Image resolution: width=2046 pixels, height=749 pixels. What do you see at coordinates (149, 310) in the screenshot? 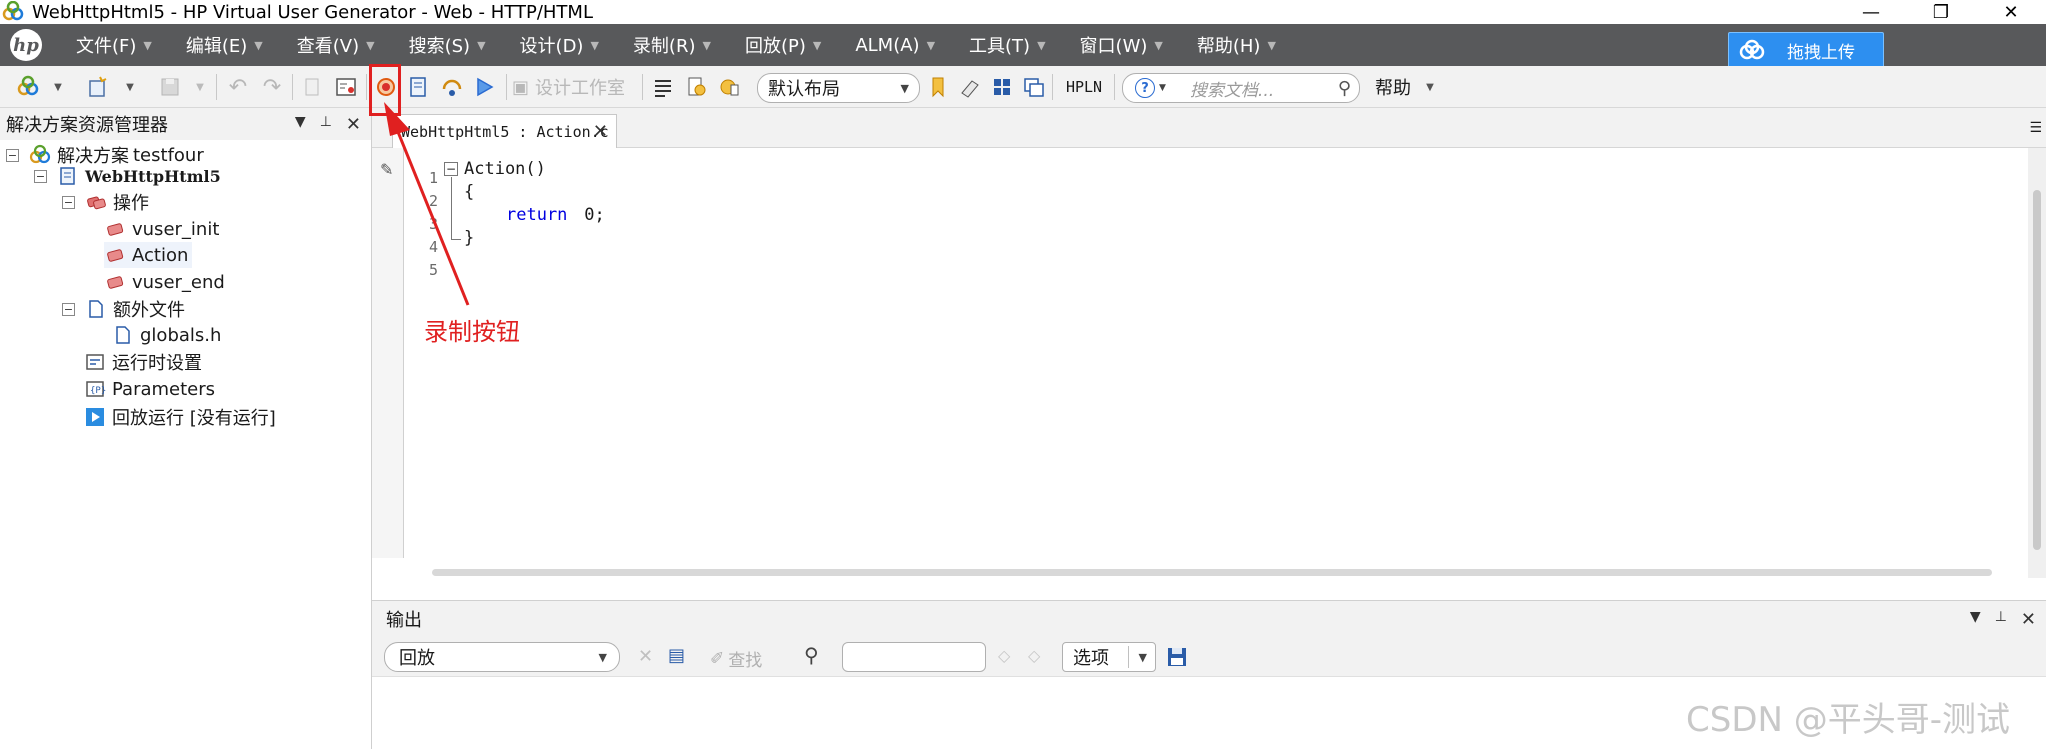
I see `extra-files-label: 额外文件` at bounding box center [149, 310].